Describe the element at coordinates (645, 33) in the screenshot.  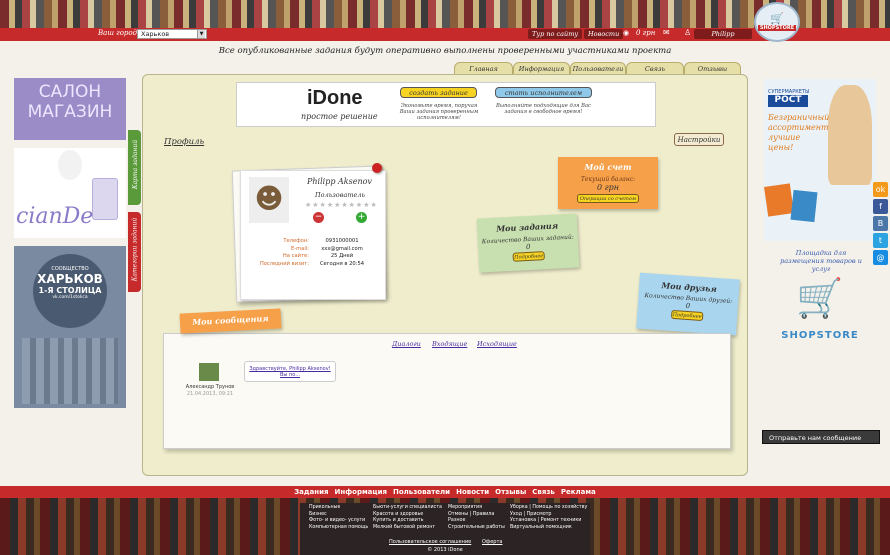
I see `balance: 0 грн` at that location.